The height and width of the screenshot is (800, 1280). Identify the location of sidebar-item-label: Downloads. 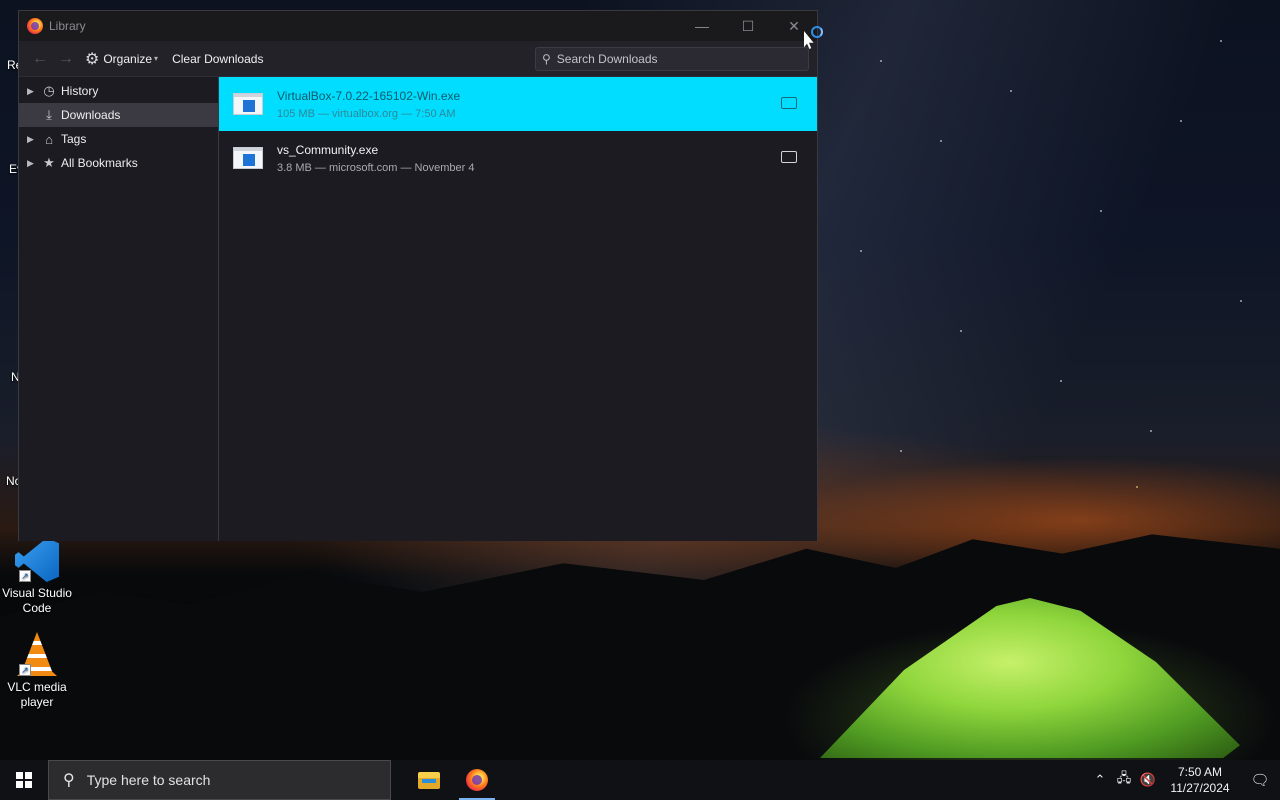
(91, 115).